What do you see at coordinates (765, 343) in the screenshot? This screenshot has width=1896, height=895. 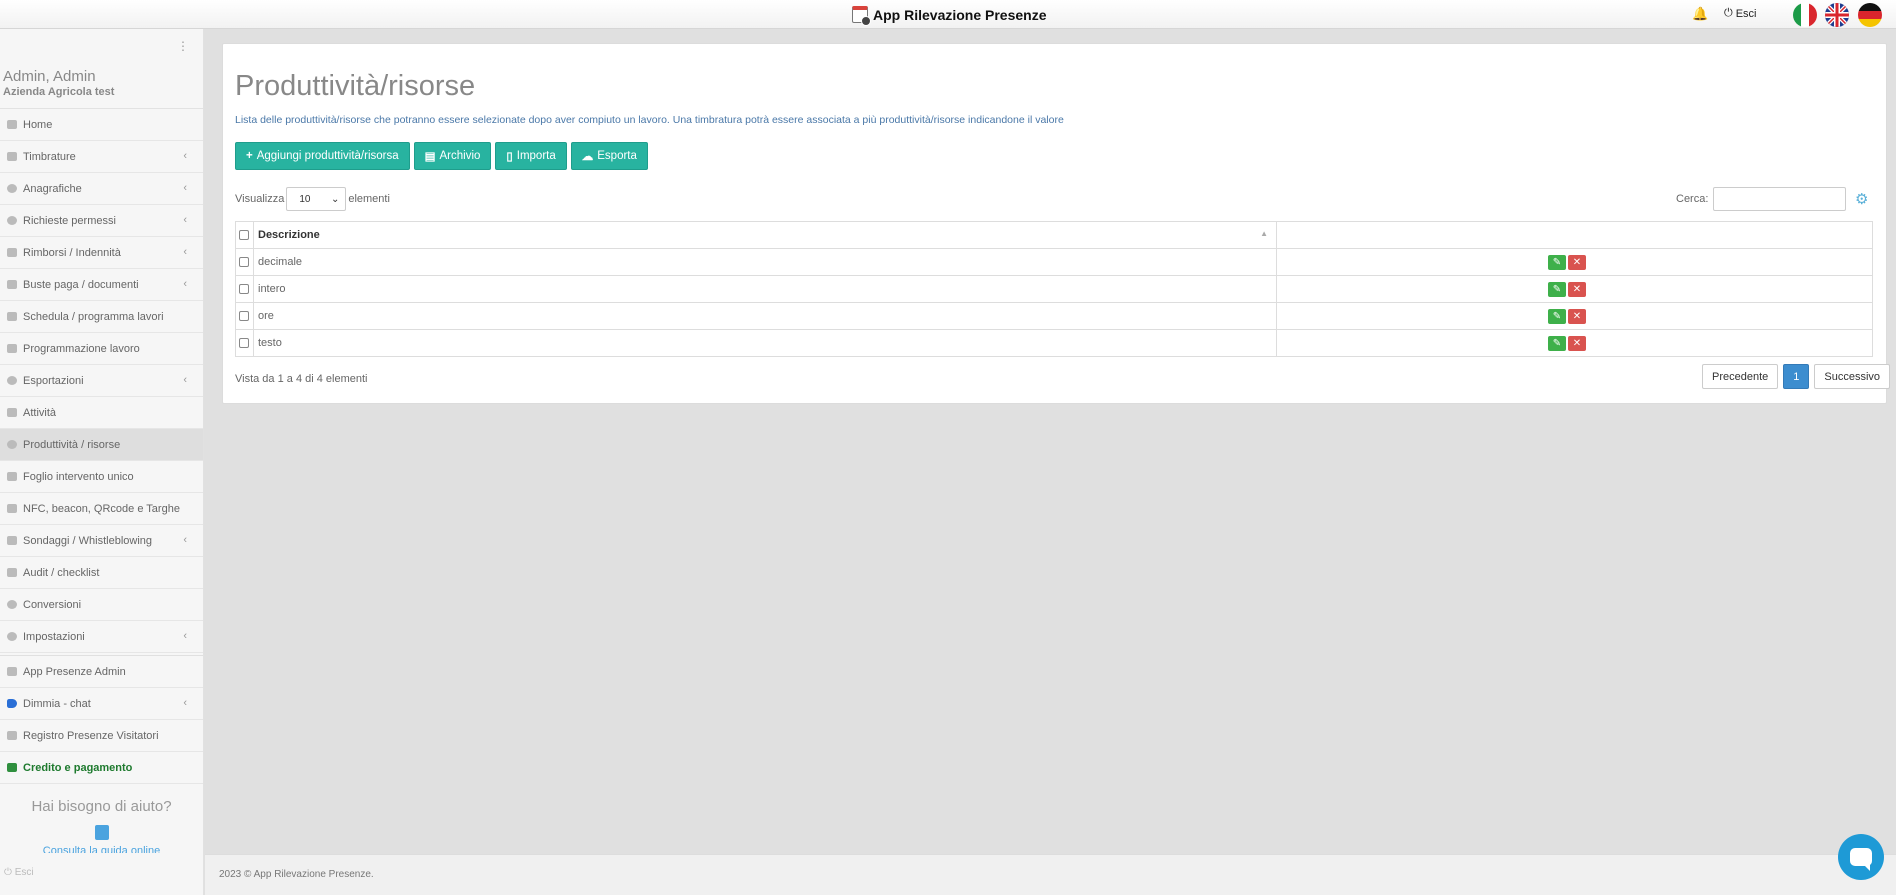 I see `row-description: testo` at bounding box center [765, 343].